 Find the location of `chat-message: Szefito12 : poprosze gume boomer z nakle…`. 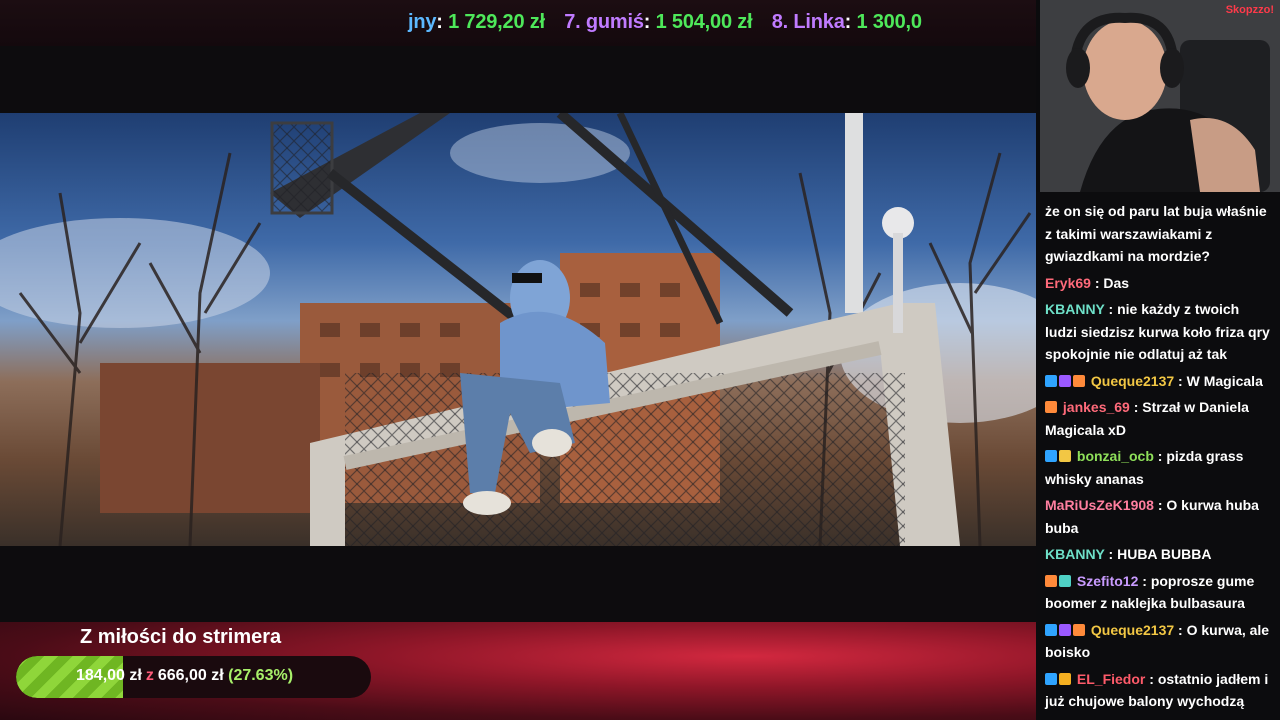

chat-message: Szefito12 : poprosze gume boomer z nakle… is located at coordinates (1159, 592).